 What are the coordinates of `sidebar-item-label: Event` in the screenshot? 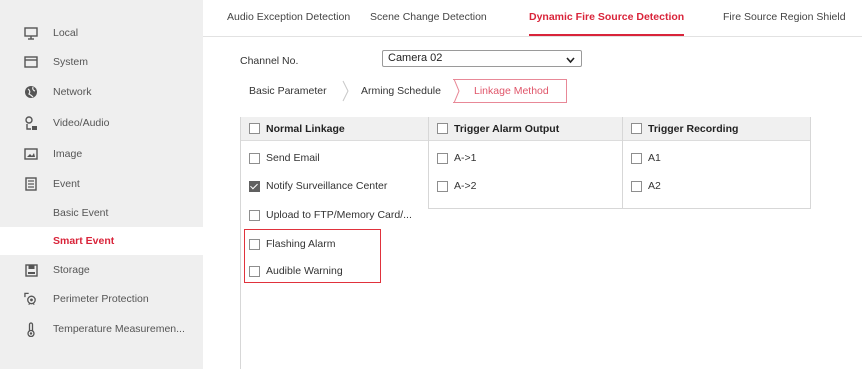 It's located at (66, 184).